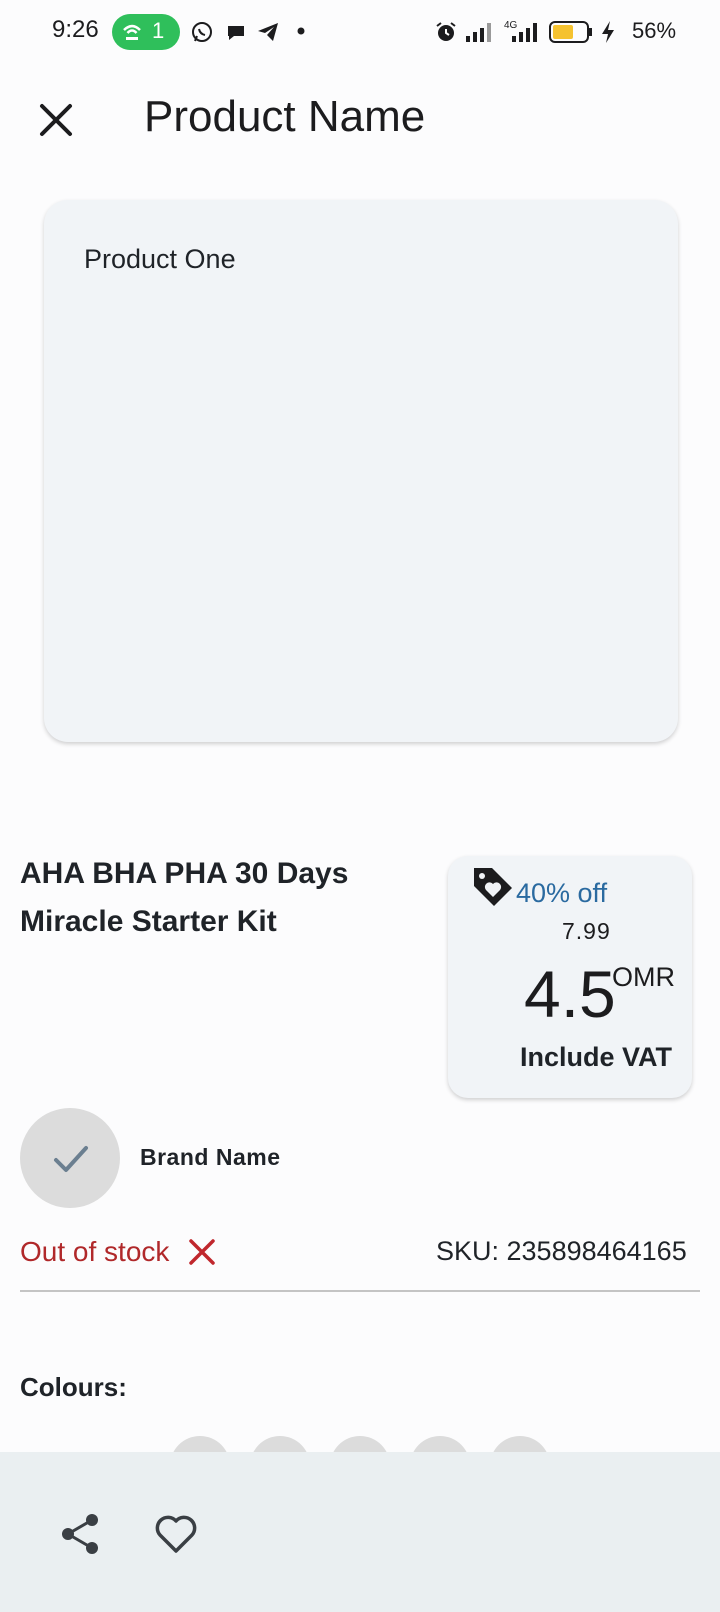  I want to click on close-icon, so click(56, 120).